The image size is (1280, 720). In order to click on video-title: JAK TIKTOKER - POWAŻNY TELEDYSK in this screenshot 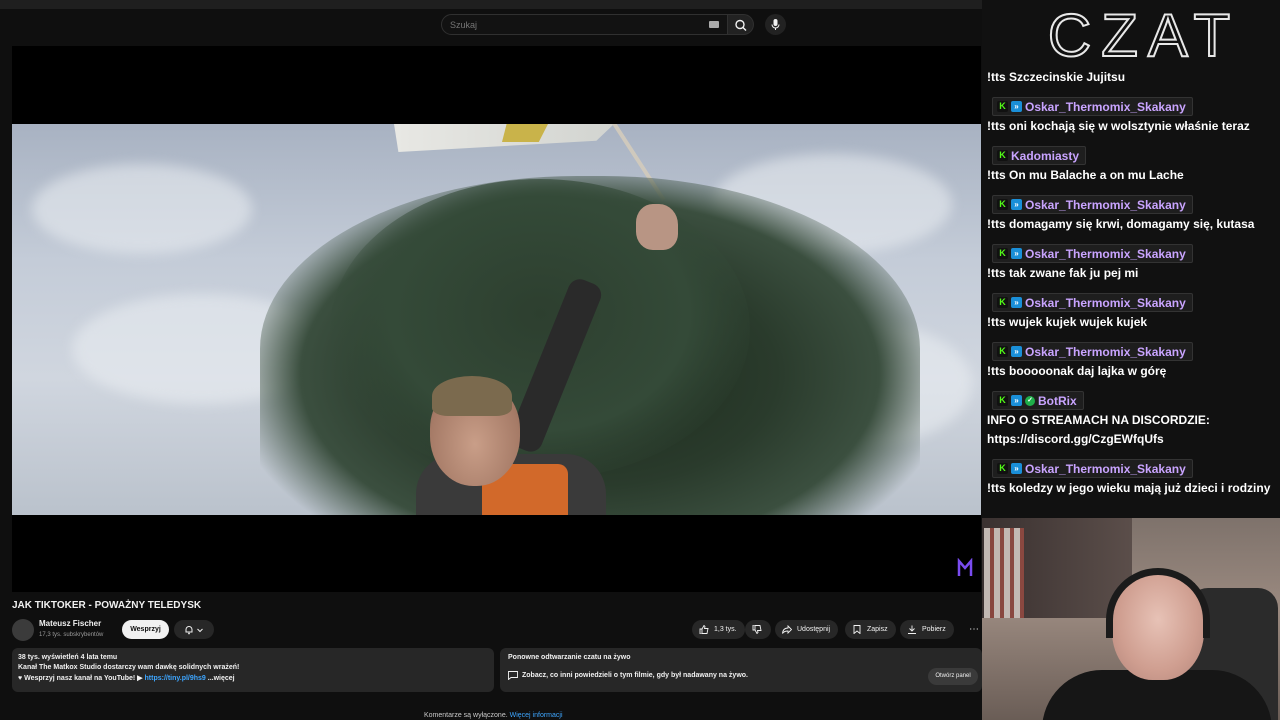, I will do `click(107, 605)`.